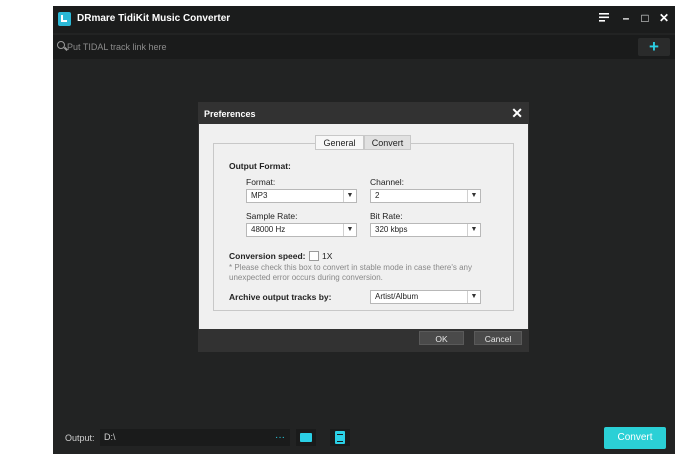 This screenshot has width=700, height=462. I want to click on history-list-icon, so click(340, 437).